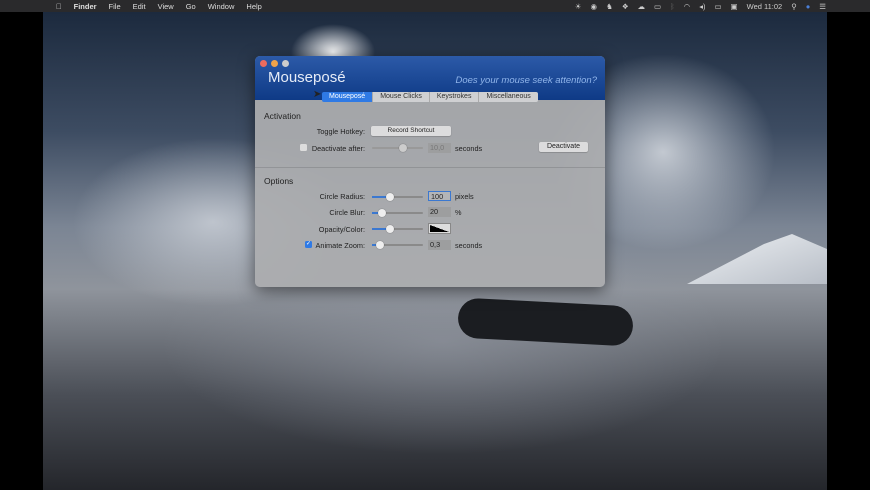 This screenshot has height=490, width=870. I want to click on mountain, so click(757, 259).